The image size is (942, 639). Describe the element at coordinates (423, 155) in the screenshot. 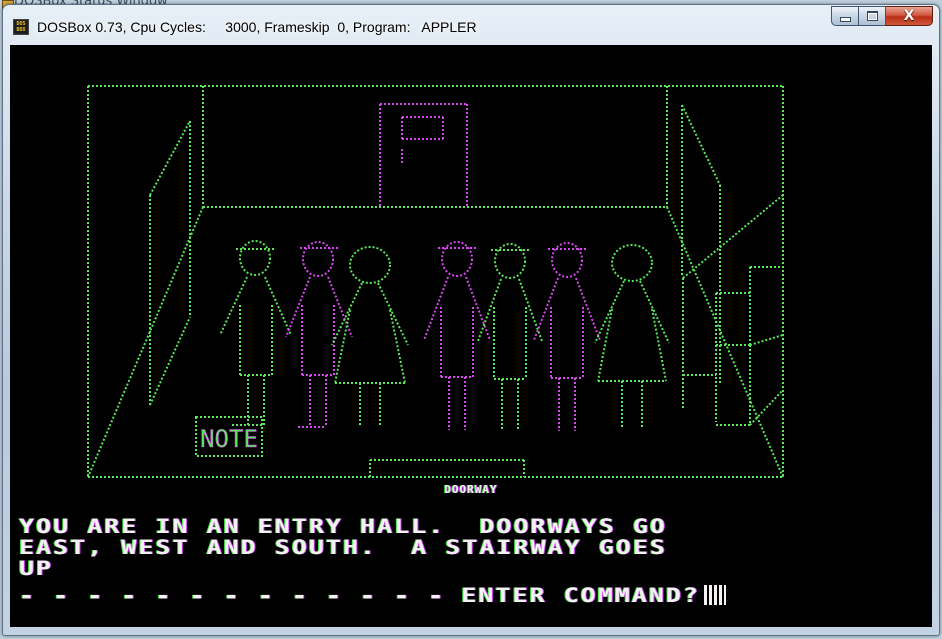

I see `back-door` at that location.